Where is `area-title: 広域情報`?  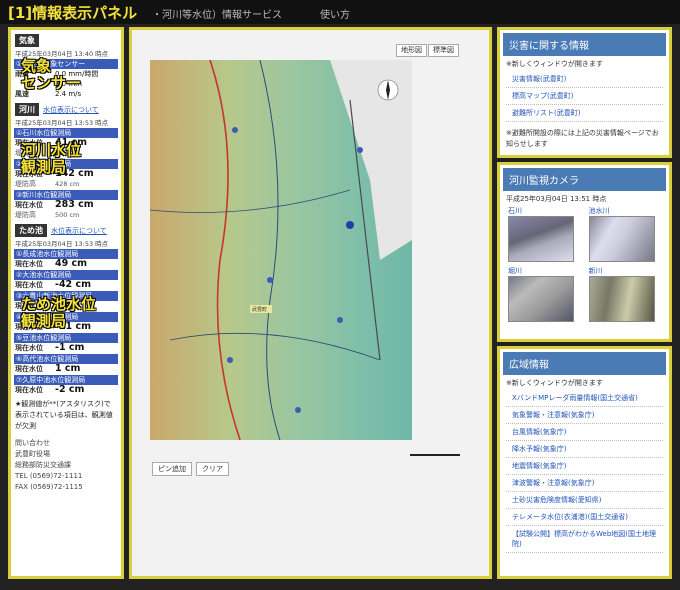 area-title: 広域情報 is located at coordinates (584, 363).